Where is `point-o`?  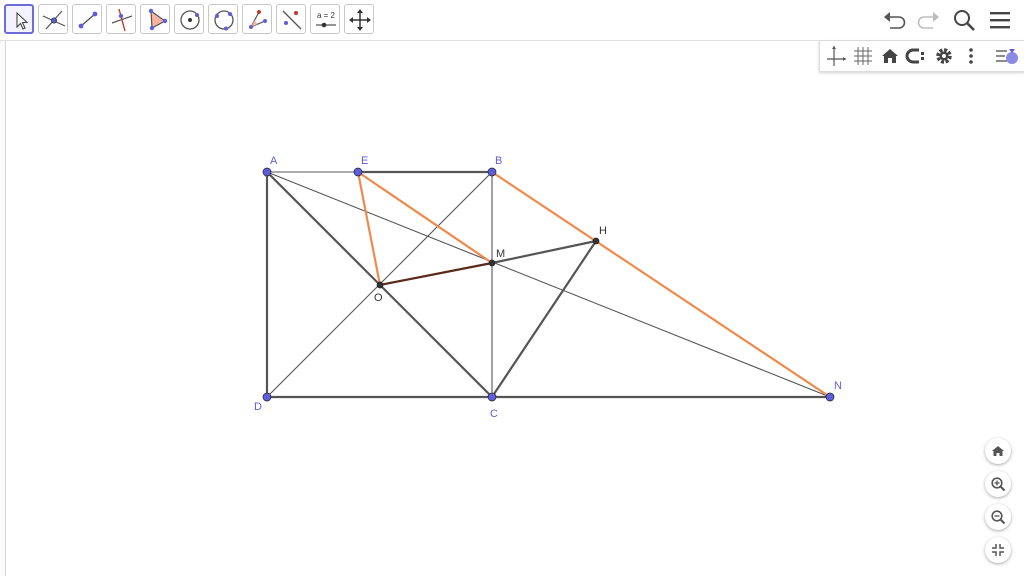
point-o is located at coordinates (380, 285).